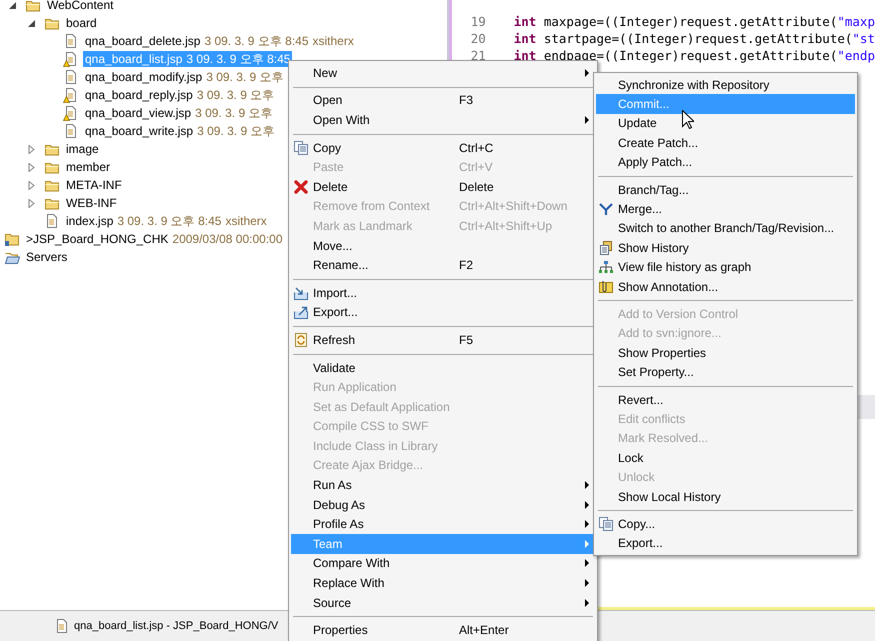 The image size is (875, 641). I want to click on line-number: 19, so click(478, 21).